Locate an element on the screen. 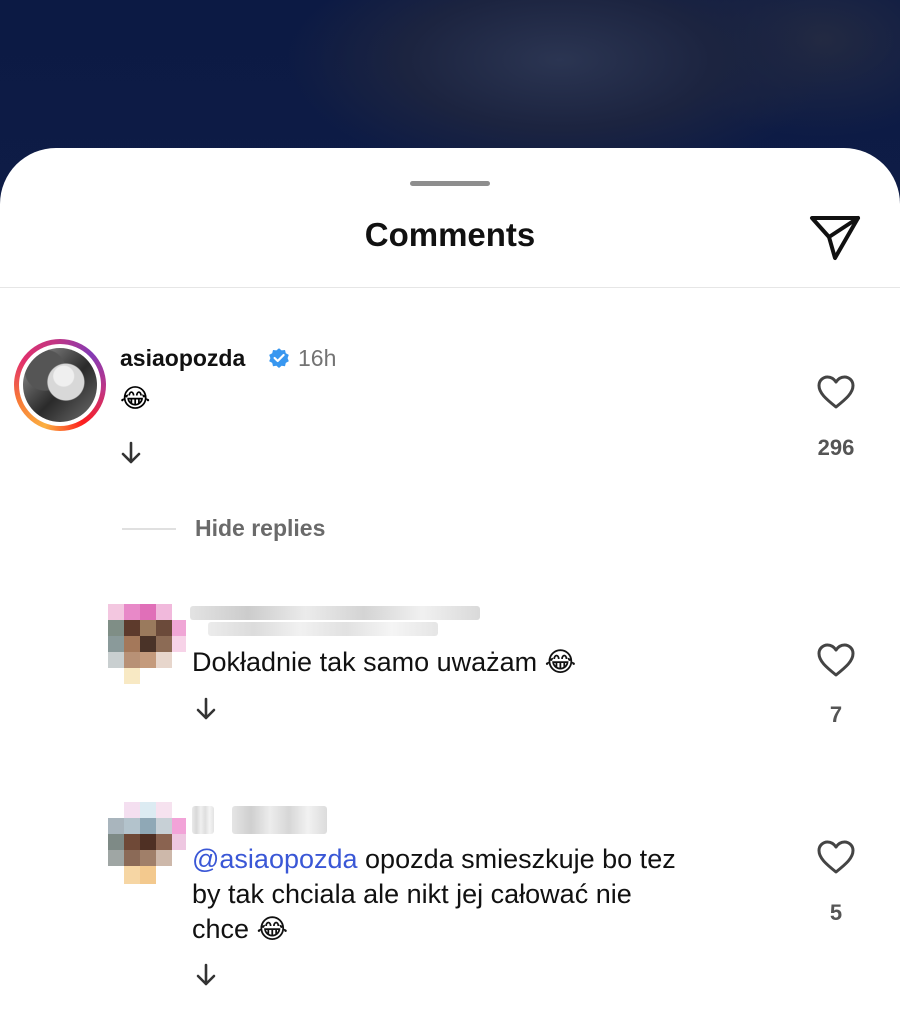 The width and height of the screenshot is (900, 1024). like-count: 296 is located at coordinates (836, 447).